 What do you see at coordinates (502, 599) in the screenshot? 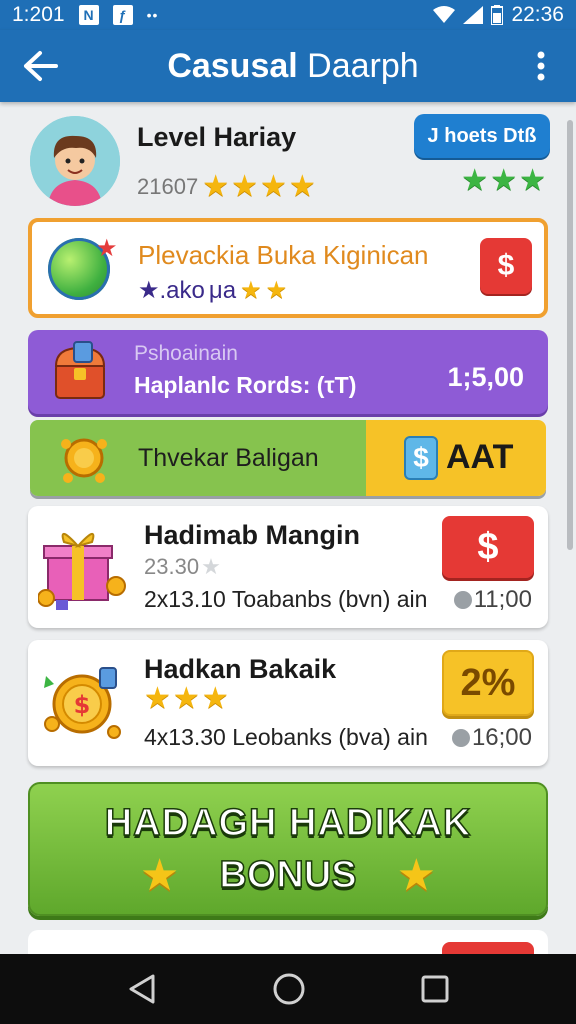
I see `item-time: 11;00` at bounding box center [502, 599].